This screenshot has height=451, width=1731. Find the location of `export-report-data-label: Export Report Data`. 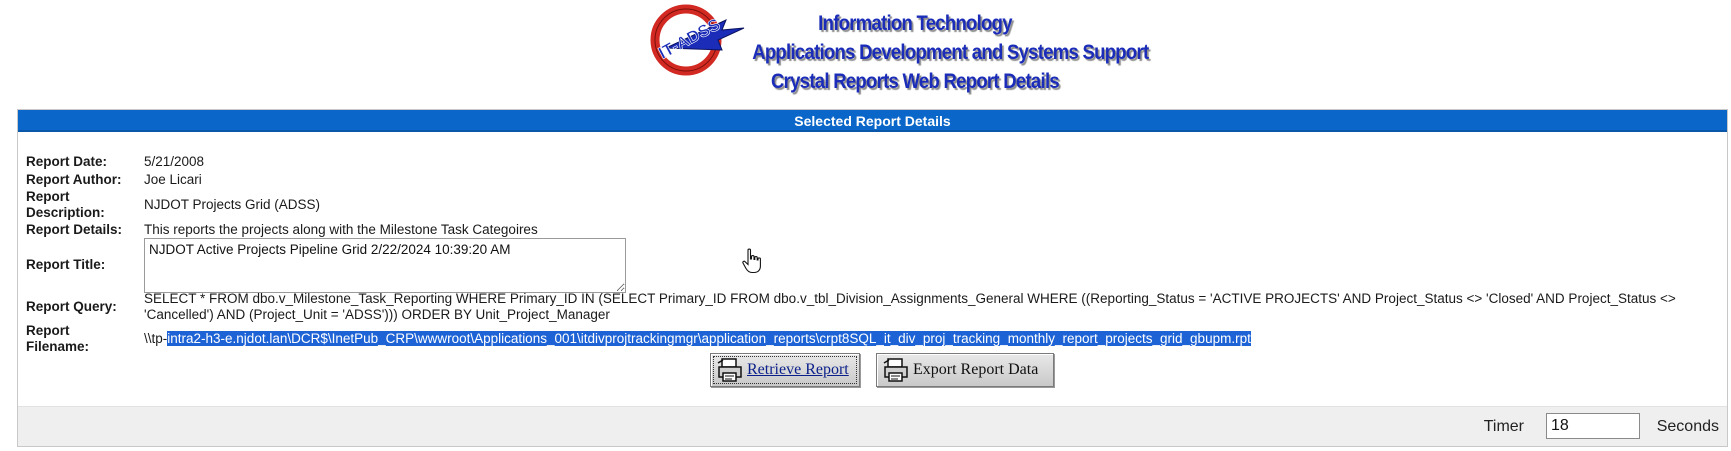

export-report-data-label: Export Report Data is located at coordinates (976, 369).